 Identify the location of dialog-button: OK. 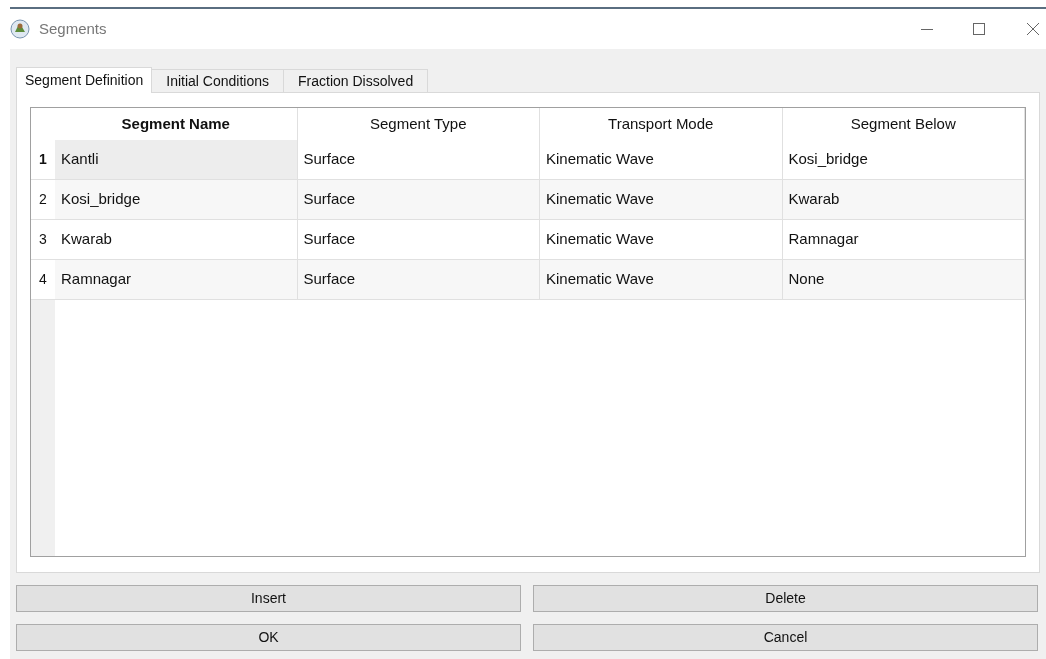
(268, 637).